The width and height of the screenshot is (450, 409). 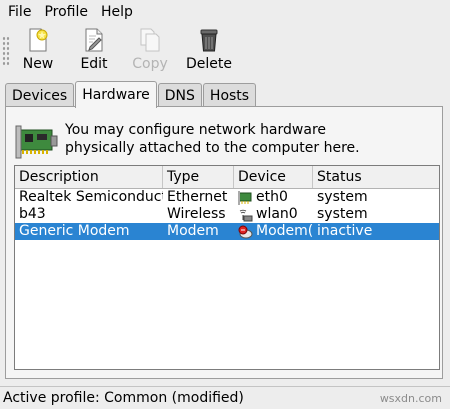 I want to click on column-header-device: Device, so click(x=273, y=177).